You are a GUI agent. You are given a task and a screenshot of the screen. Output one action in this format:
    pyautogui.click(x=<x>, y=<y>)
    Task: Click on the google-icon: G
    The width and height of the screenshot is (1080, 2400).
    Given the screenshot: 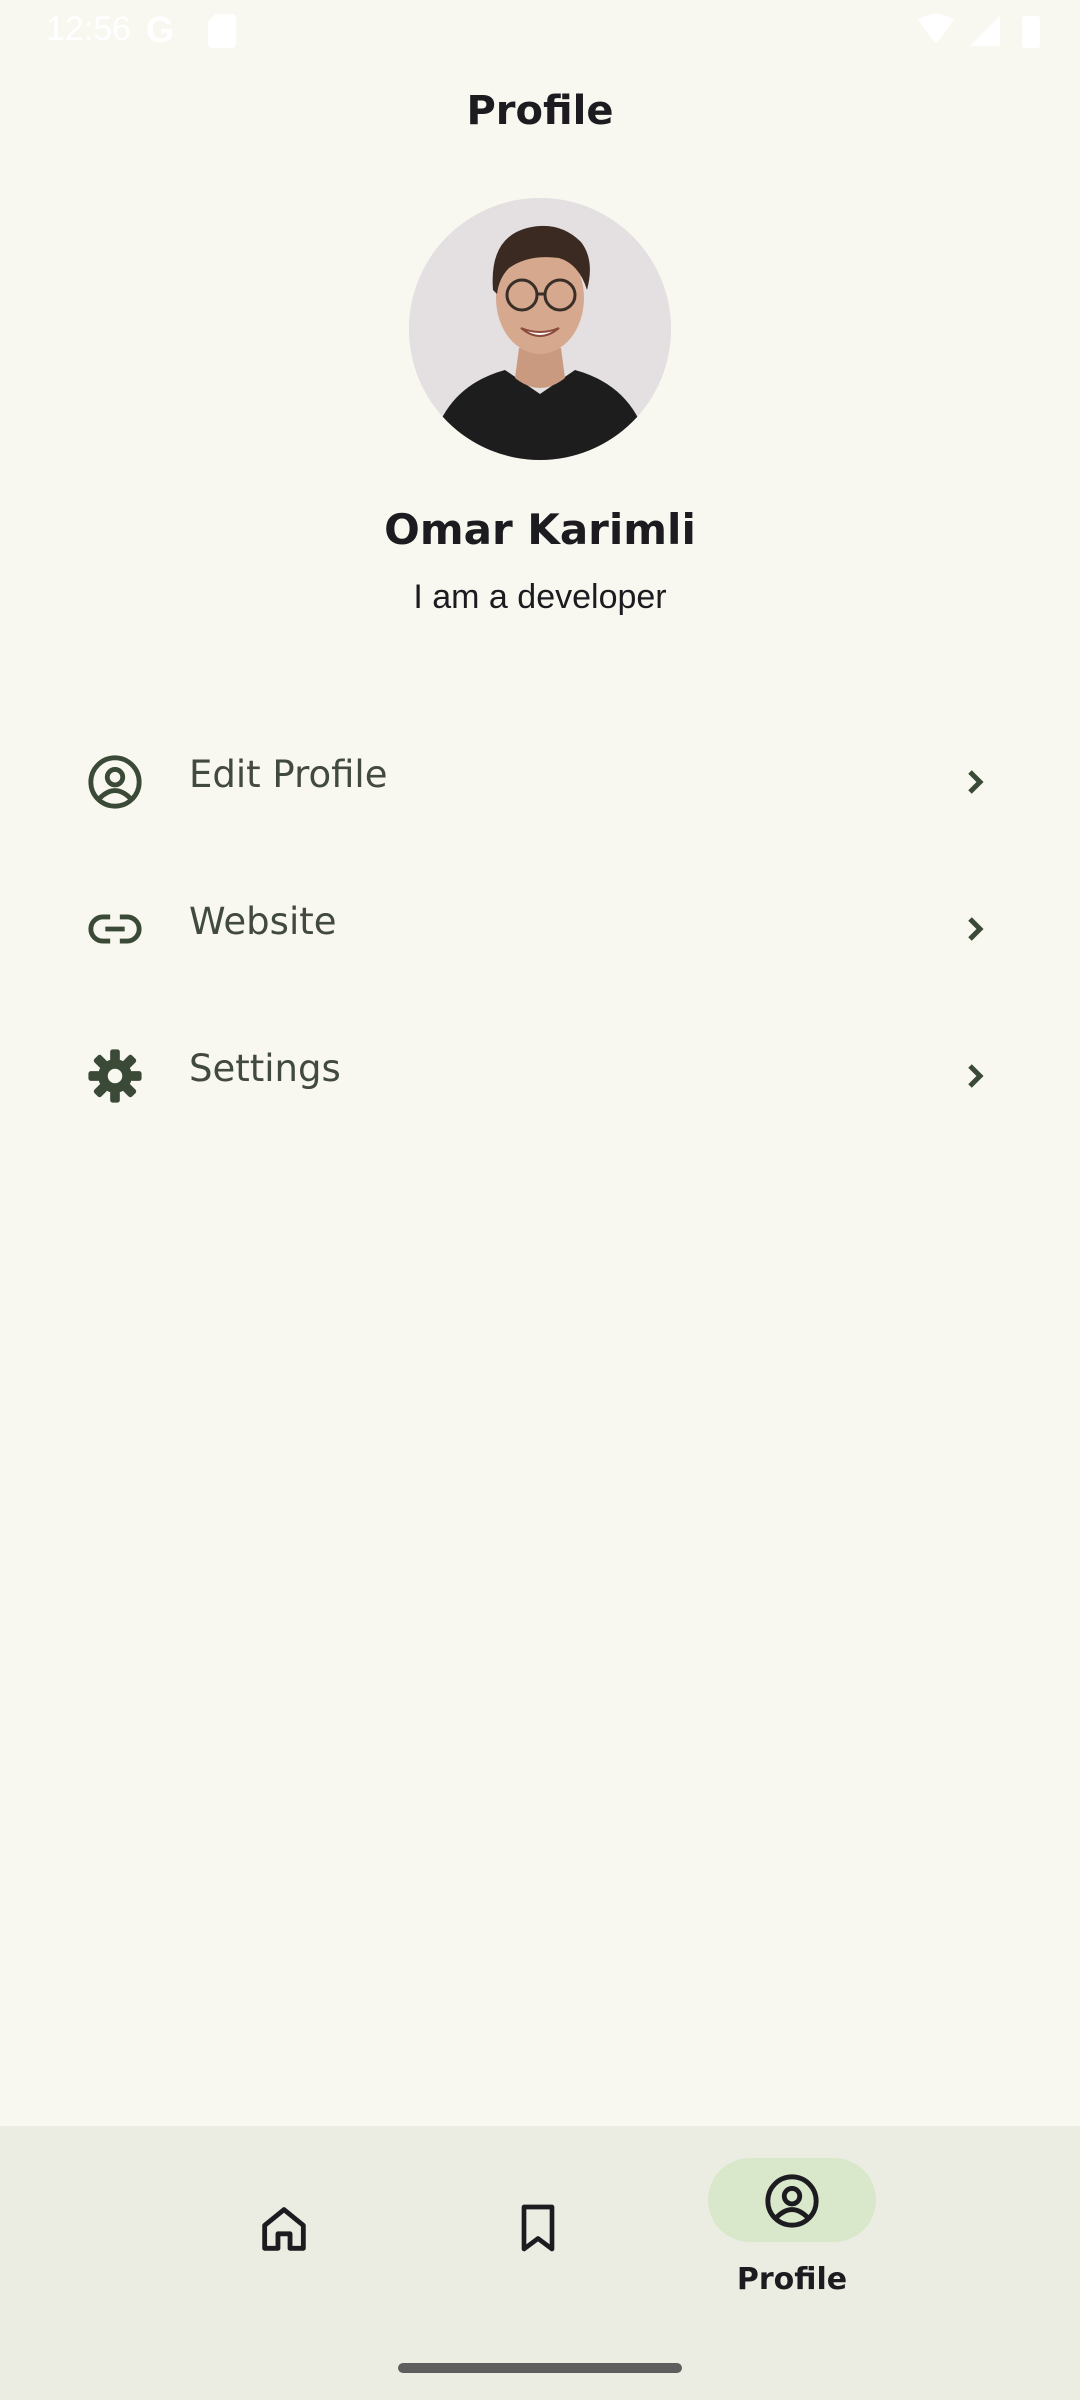 What is the action you would take?
    pyautogui.click(x=160, y=29)
    